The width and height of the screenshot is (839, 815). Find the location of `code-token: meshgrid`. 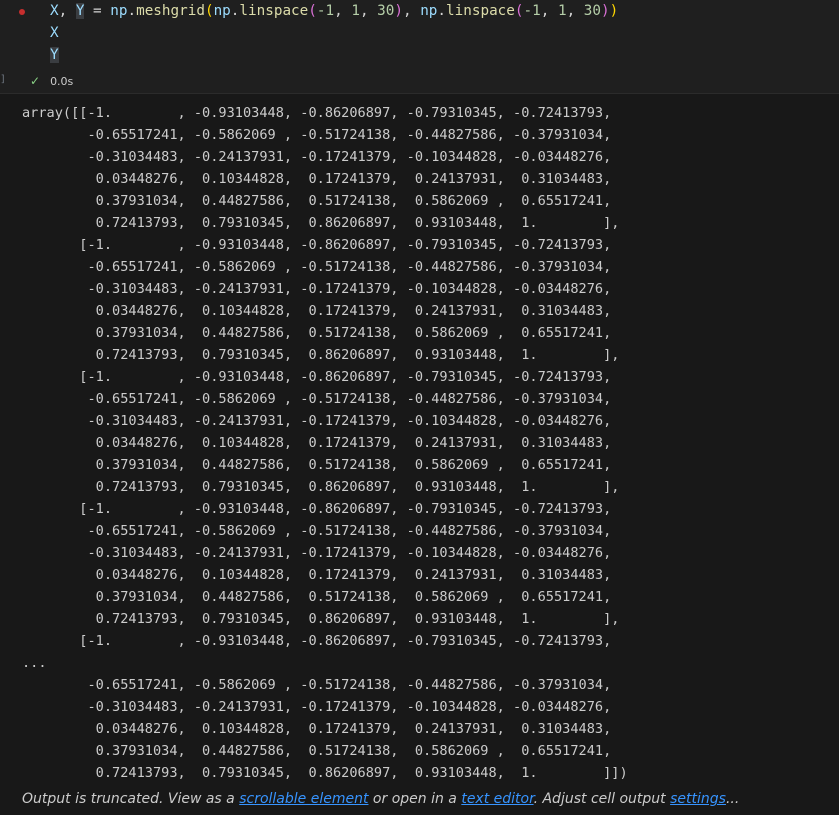

code-token: meshgrid is located at coordinates (170, 11).